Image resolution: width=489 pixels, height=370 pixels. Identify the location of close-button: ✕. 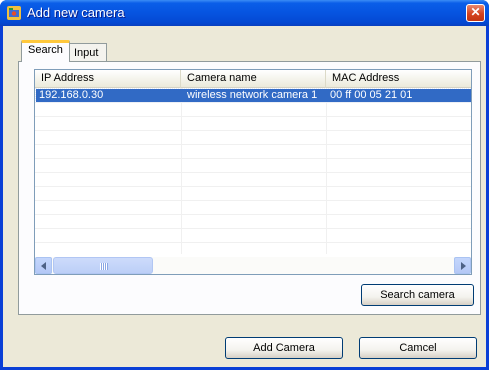
(475, 13).